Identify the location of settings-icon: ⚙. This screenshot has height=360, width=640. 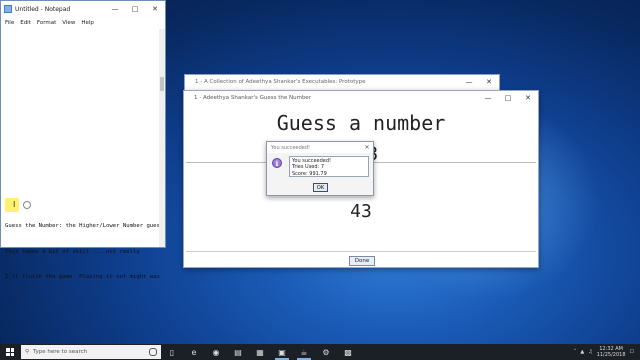
(326, 352).